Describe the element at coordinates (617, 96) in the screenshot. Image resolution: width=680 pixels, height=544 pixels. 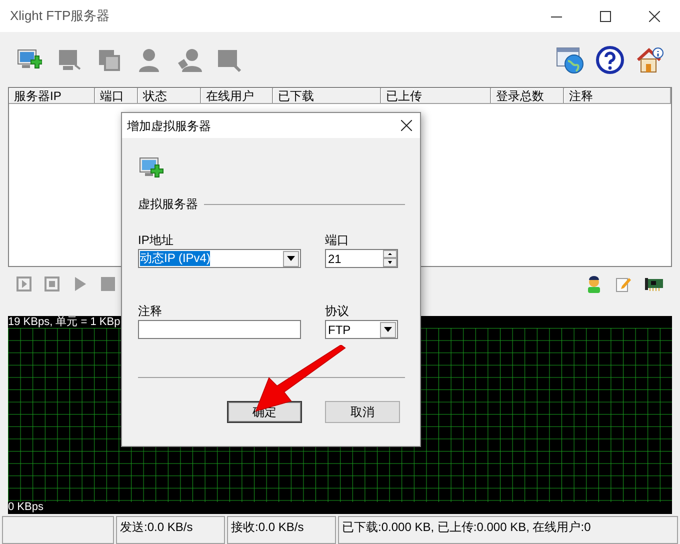
I see `column-header: 注释` at that location.